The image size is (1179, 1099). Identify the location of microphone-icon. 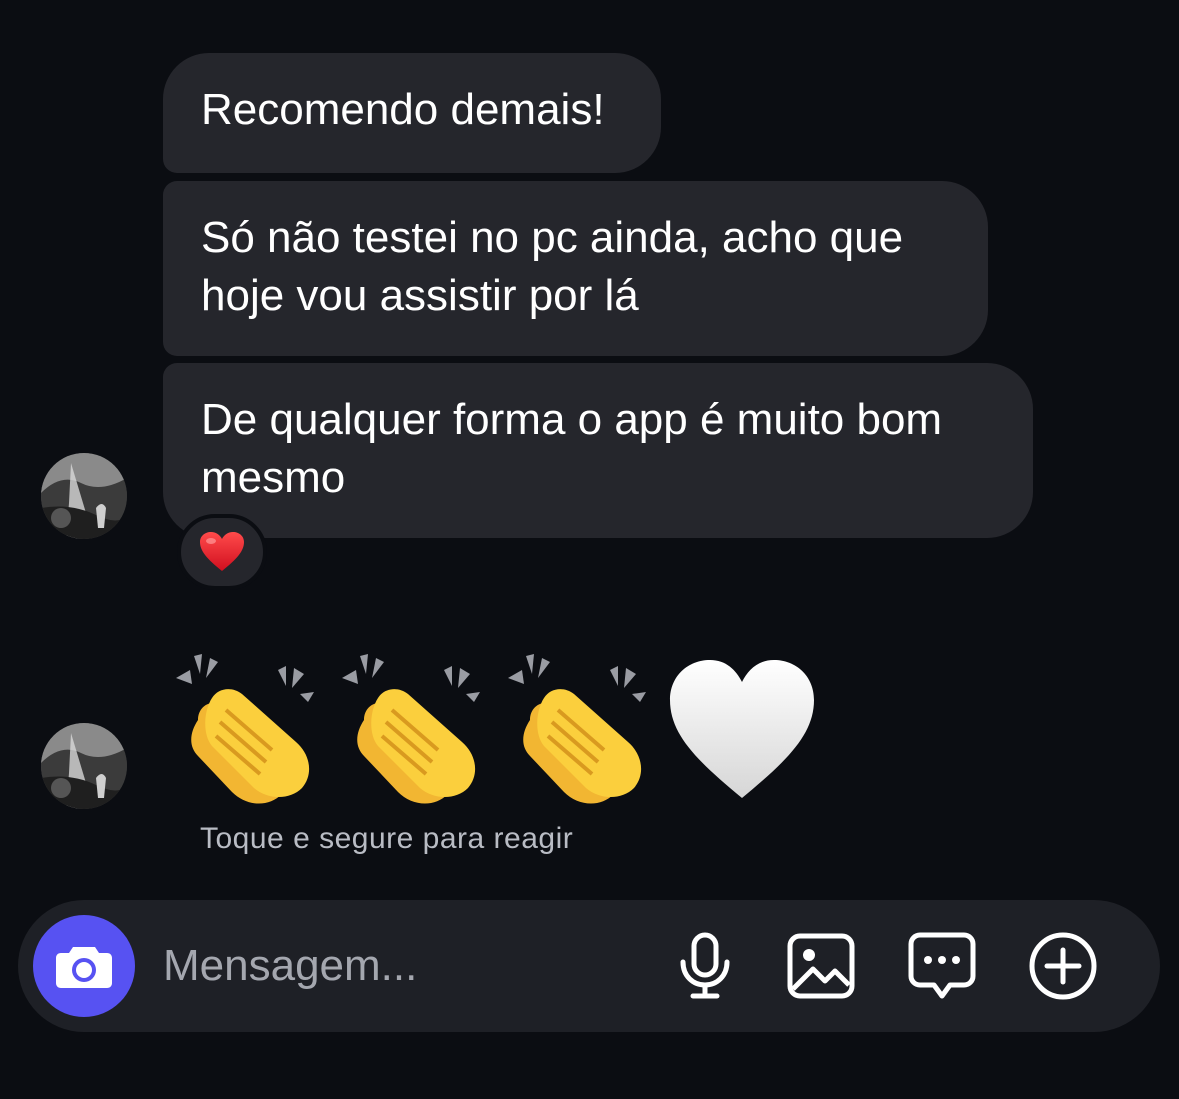
(705, 965).